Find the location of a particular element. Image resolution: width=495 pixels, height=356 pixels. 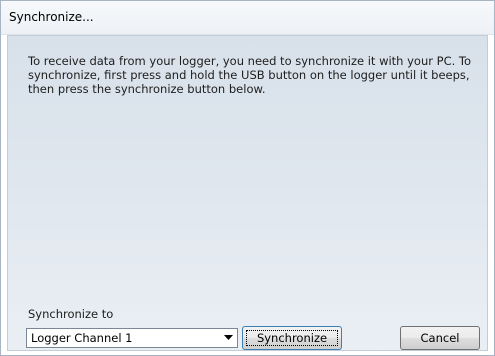

chevron-down-icon is located at coordinates (228, 337).